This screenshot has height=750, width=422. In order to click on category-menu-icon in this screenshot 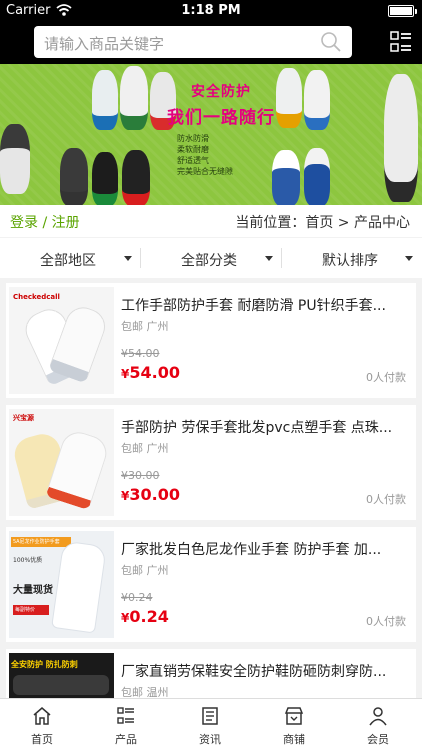, I will do `click(401, 42)`.